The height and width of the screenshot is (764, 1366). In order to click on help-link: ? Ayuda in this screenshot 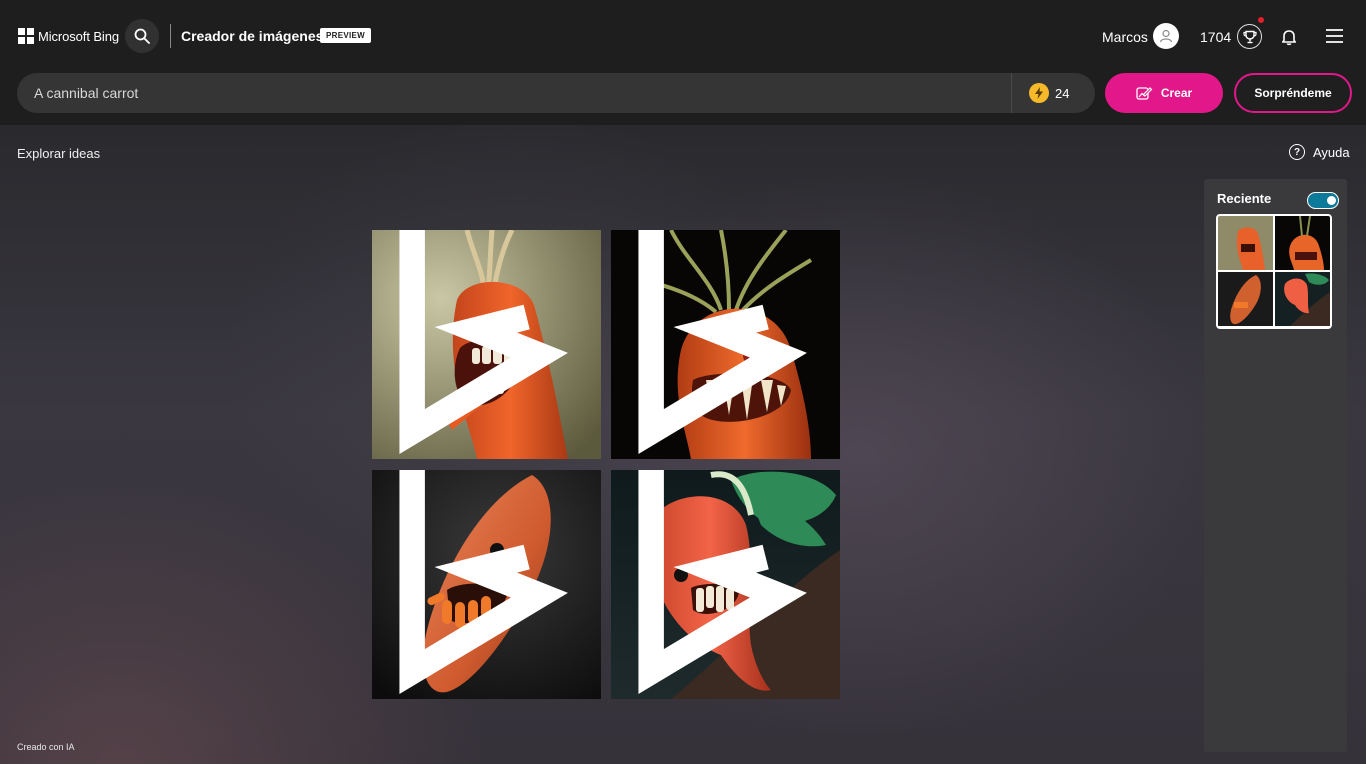, I will do `click(1319, 152)`.